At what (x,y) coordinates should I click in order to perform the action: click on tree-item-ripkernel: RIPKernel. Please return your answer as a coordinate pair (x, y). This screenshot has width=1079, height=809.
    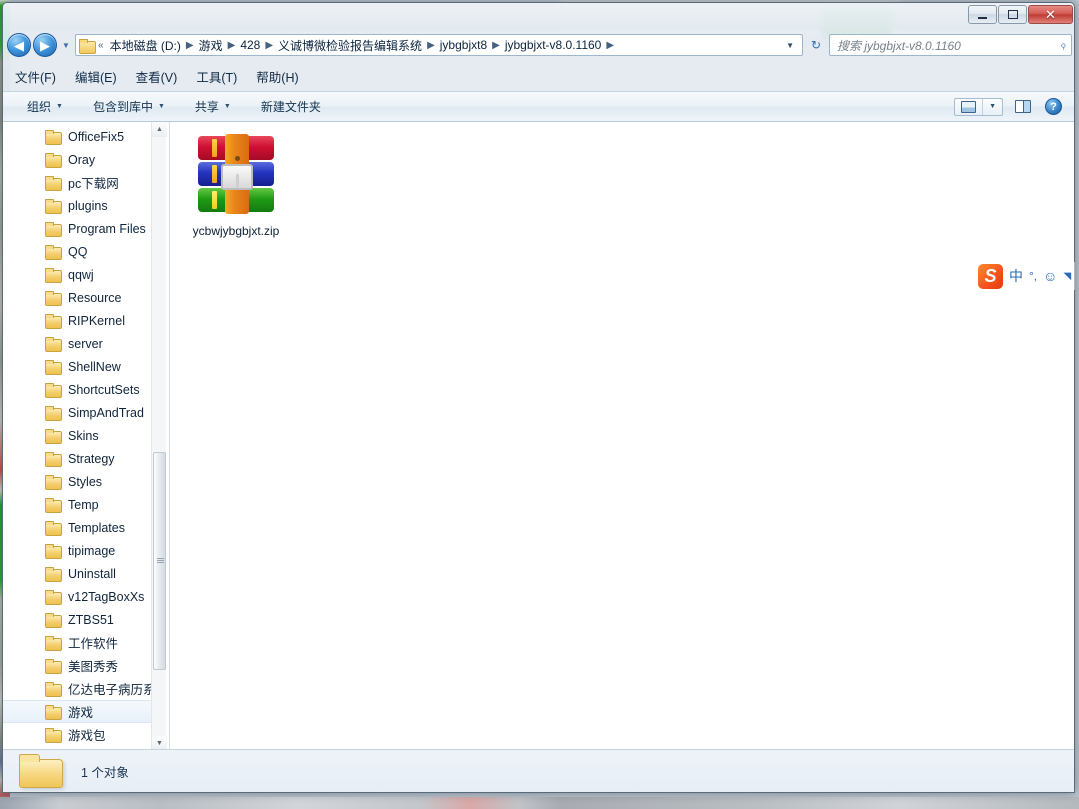
    Looking at the image, I should click on (78, 320).